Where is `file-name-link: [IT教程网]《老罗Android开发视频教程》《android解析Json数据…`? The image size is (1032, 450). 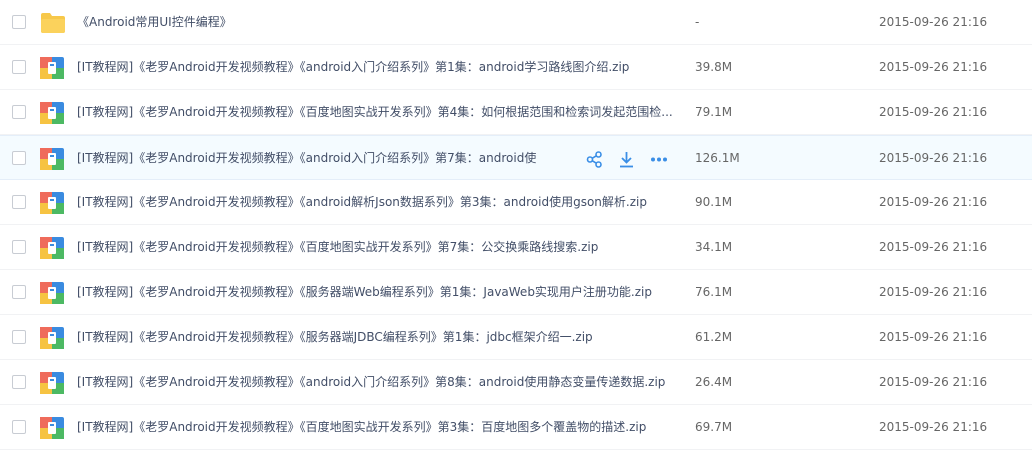
file-name-link: [IT教程网]《老罗Android开发视频教程》《android解析Json数据… is located at coordinates (362, 202).